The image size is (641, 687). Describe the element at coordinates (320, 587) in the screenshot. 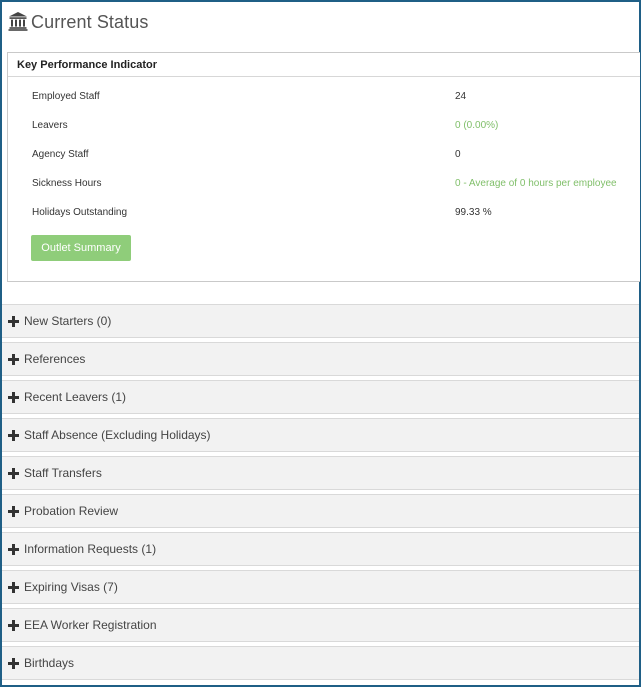

I see `section-expiring-visas: Expiring Visas (7)` at that location.